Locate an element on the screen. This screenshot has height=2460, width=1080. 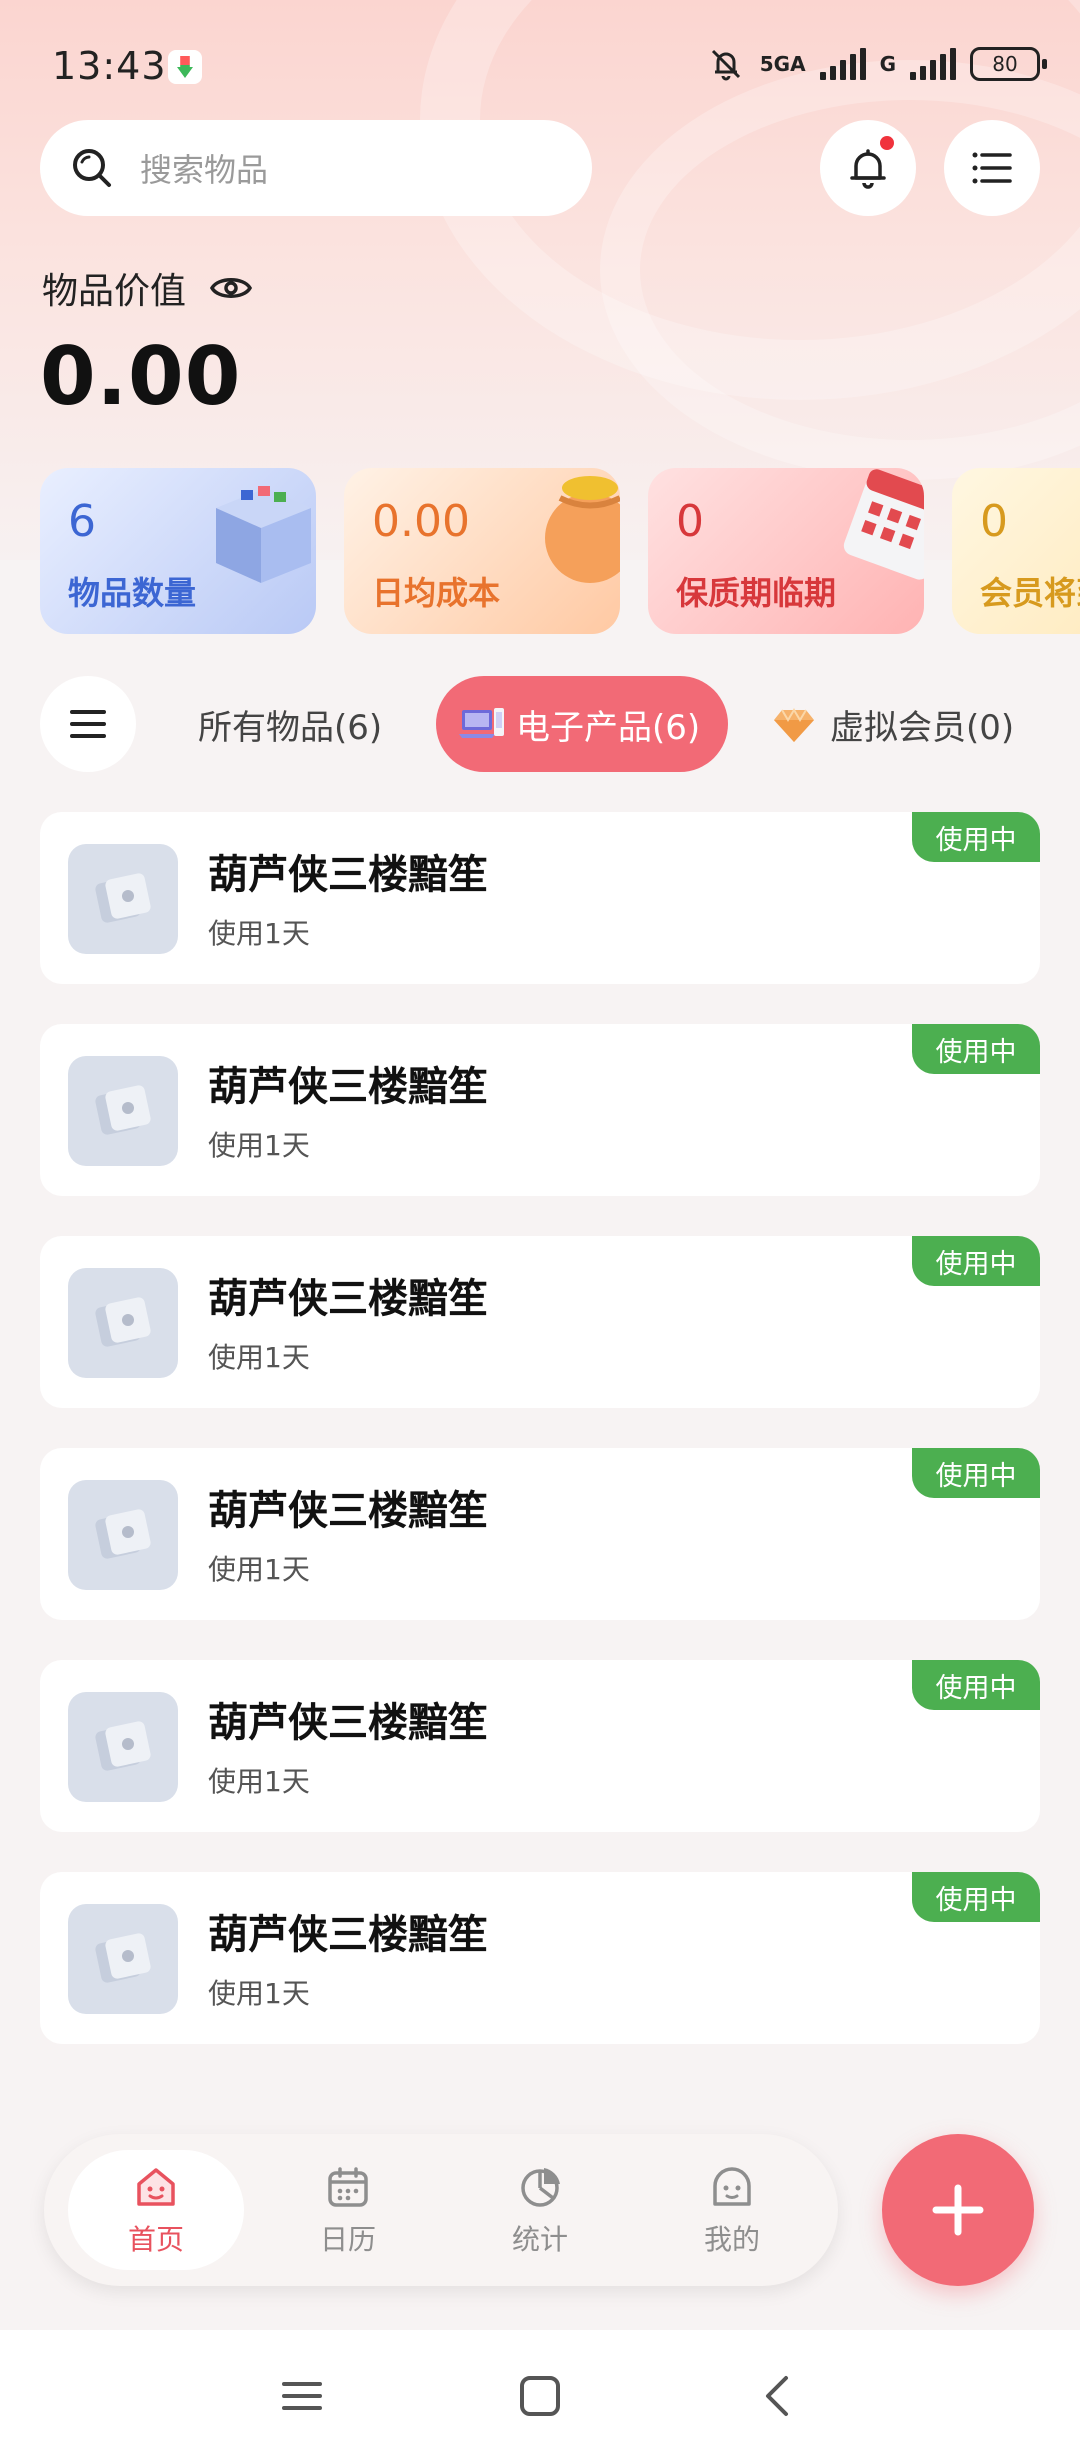
stat-label: 会员将到期 is located at coordinates (1030, 593).